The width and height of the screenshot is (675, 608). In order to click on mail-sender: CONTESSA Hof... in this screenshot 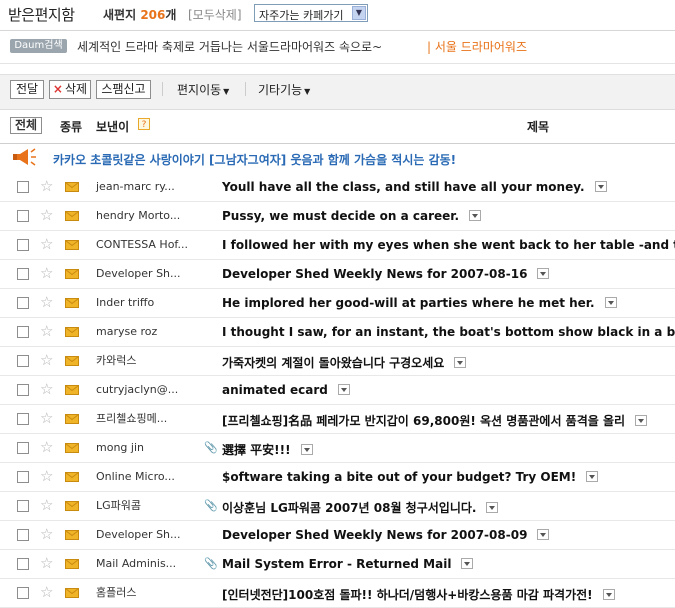, I will do `click(144, 245)`.